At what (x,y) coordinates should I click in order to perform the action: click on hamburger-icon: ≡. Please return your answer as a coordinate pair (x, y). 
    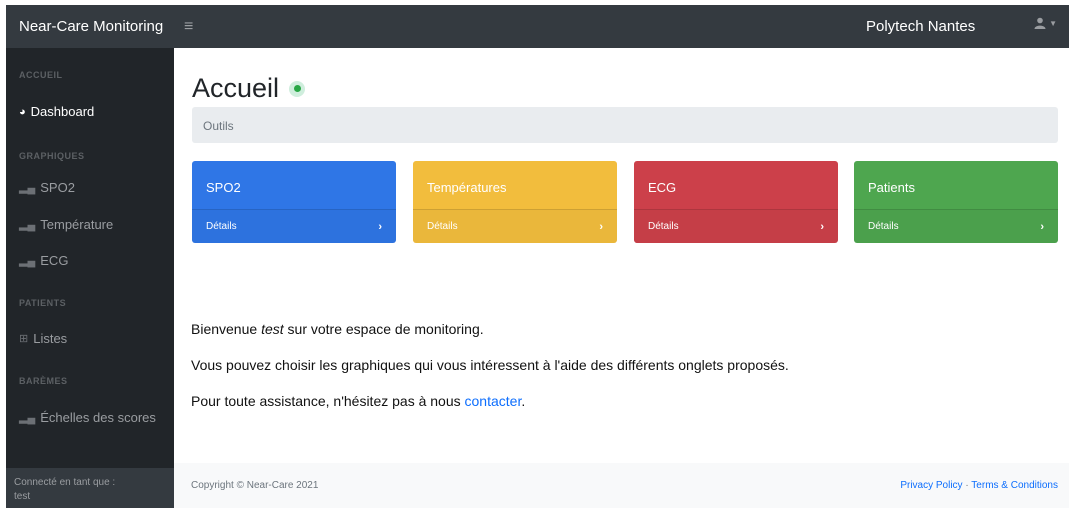
    Looking at the image, I should click on (188, 27).